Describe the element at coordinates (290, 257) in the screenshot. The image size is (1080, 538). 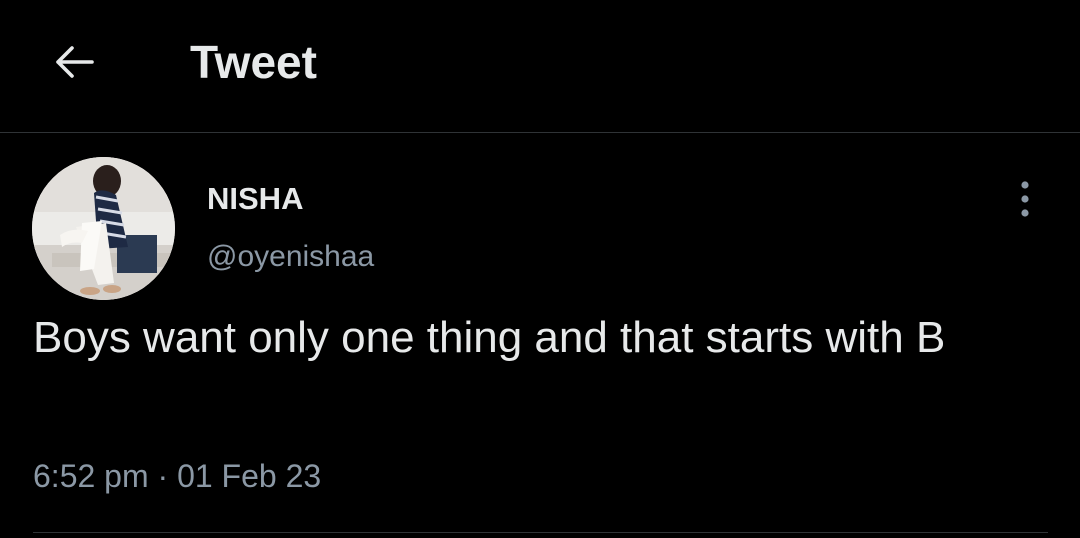
I see `author-handle: @oyenishaa` at that location.